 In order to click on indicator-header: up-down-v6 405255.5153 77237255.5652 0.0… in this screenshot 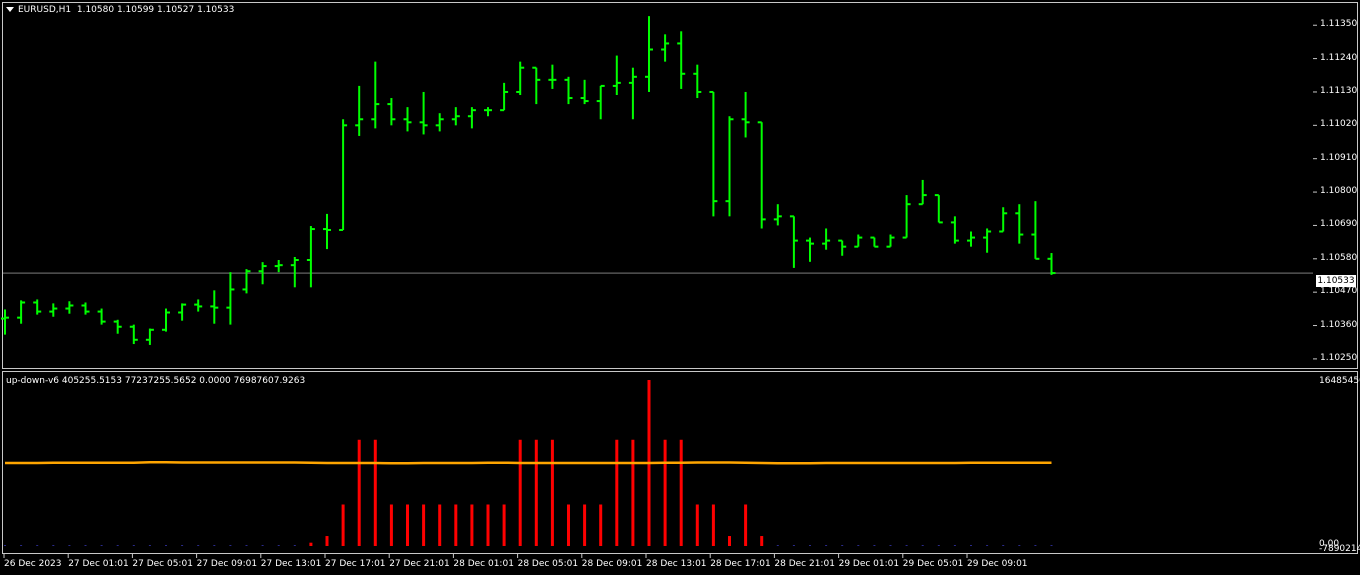, I will do `click(156, 381)`.